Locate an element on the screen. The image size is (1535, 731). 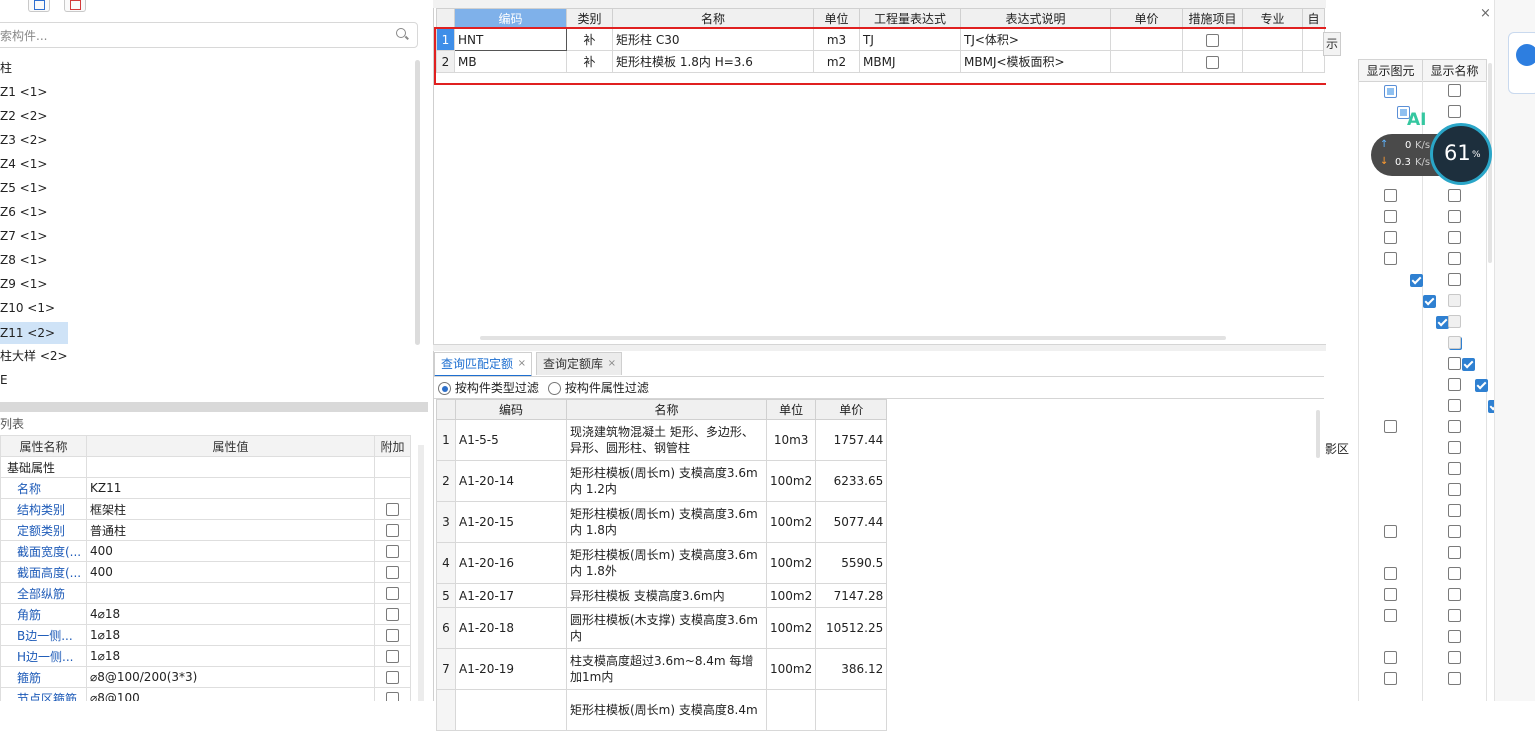
prop-value: 400 is located at coordinates (230, 551).